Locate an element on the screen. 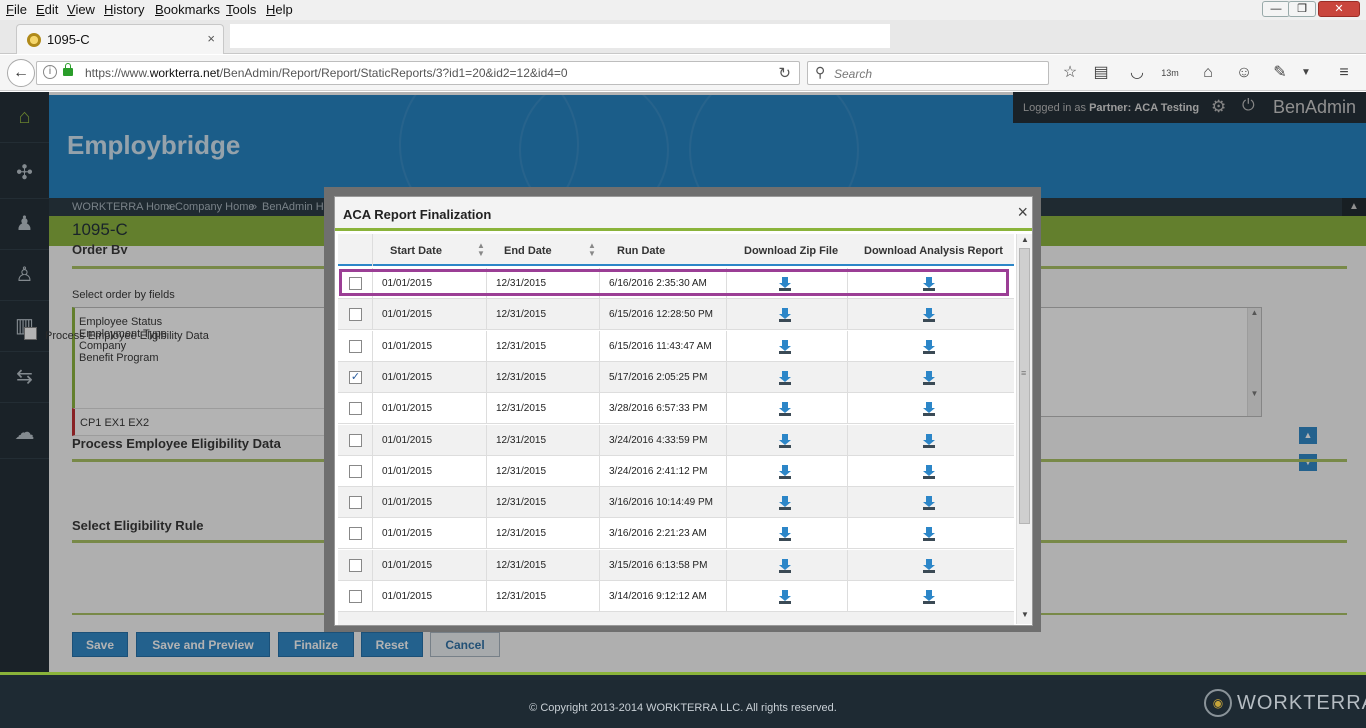 The height and width of the screenshot is (728, 1366). extension-icon: ✎ is located at coordinates (1280, 73).